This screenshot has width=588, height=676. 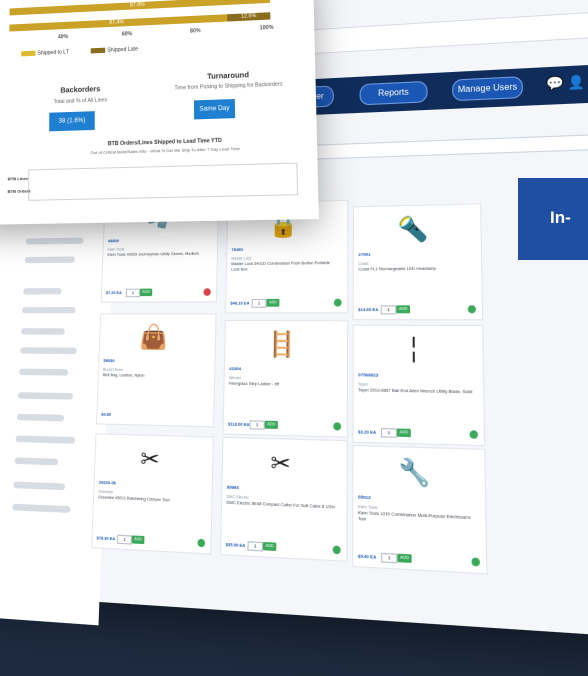 I want to click on product-price: $9.40 EA, so click(x=367, y=557).